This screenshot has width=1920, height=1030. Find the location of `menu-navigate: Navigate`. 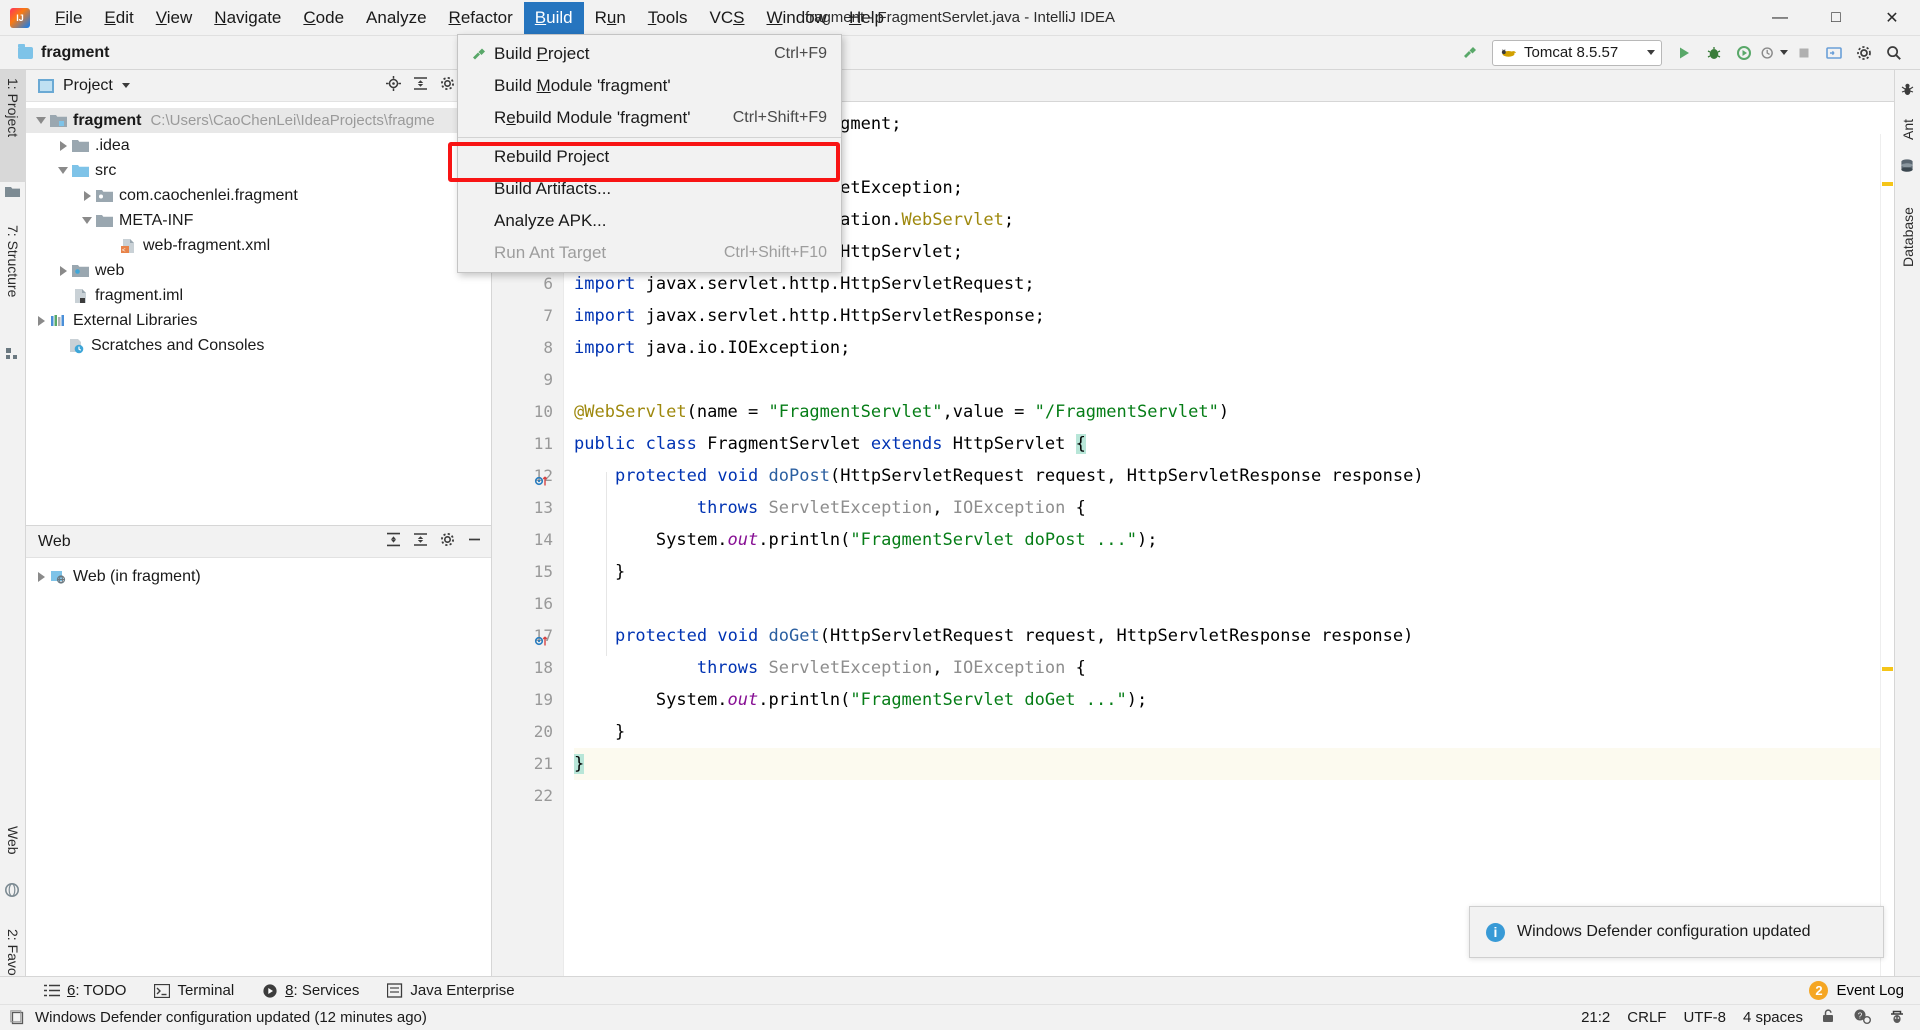

menu-navigate: Navigate is located at coordinates (247, 18).